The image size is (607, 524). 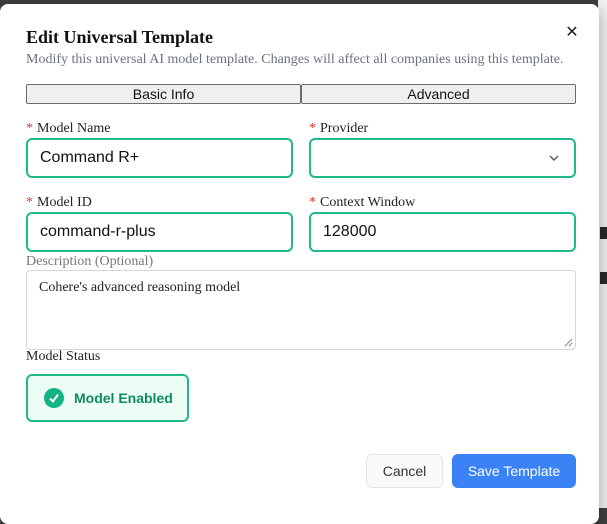 What do you see at coordinates (63, 356) in the screenshot?
I see `model-status-label: Model Status` at bounding box center [63, 356].